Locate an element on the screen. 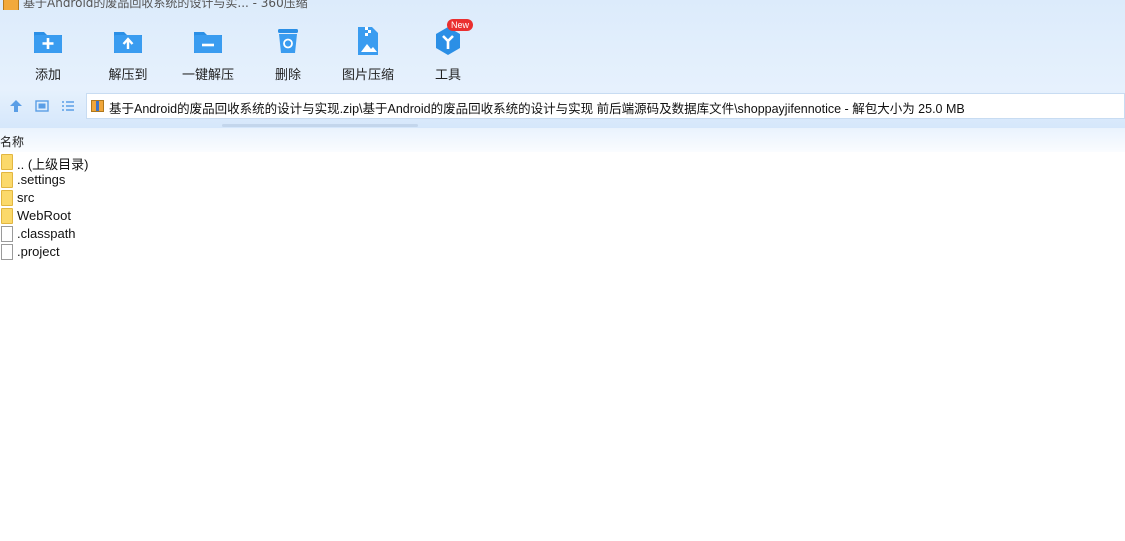 The height and width of the screenshot is (541, 1125). one-click-extract-icon is located at coordinates (208, 41).